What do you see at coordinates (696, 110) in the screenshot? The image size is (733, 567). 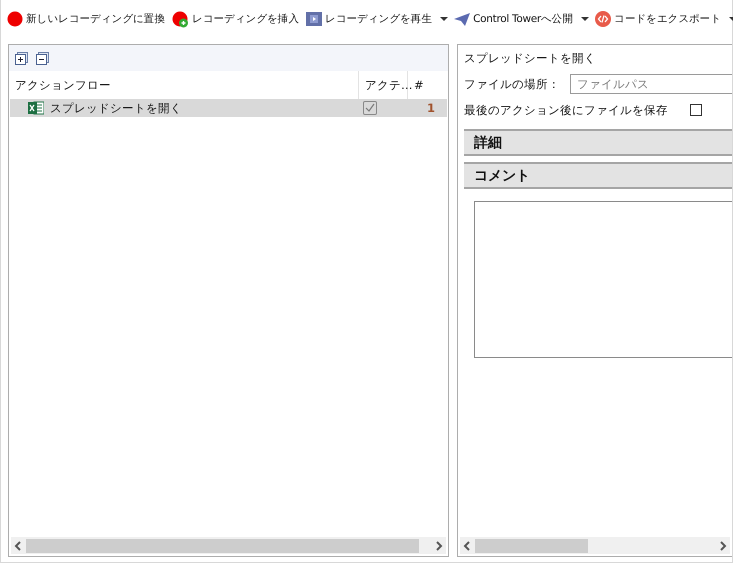 I see `save-checkbox` at bounding box center [696, 110].